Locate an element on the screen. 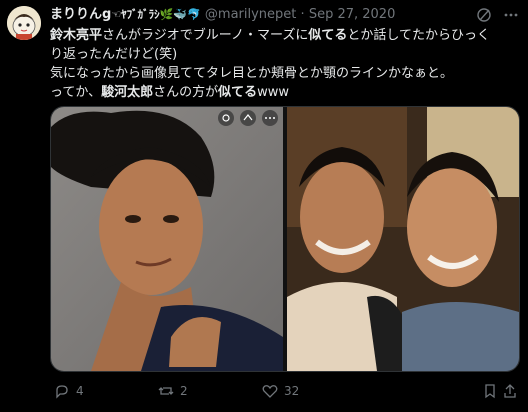 The height and width of the screenshot is (412, 528). tweet-text-line-3: 気になったから画像見ててタレ目とか頬骨とか顎のラインかなぁと。 is located at coordinates (252, 73).